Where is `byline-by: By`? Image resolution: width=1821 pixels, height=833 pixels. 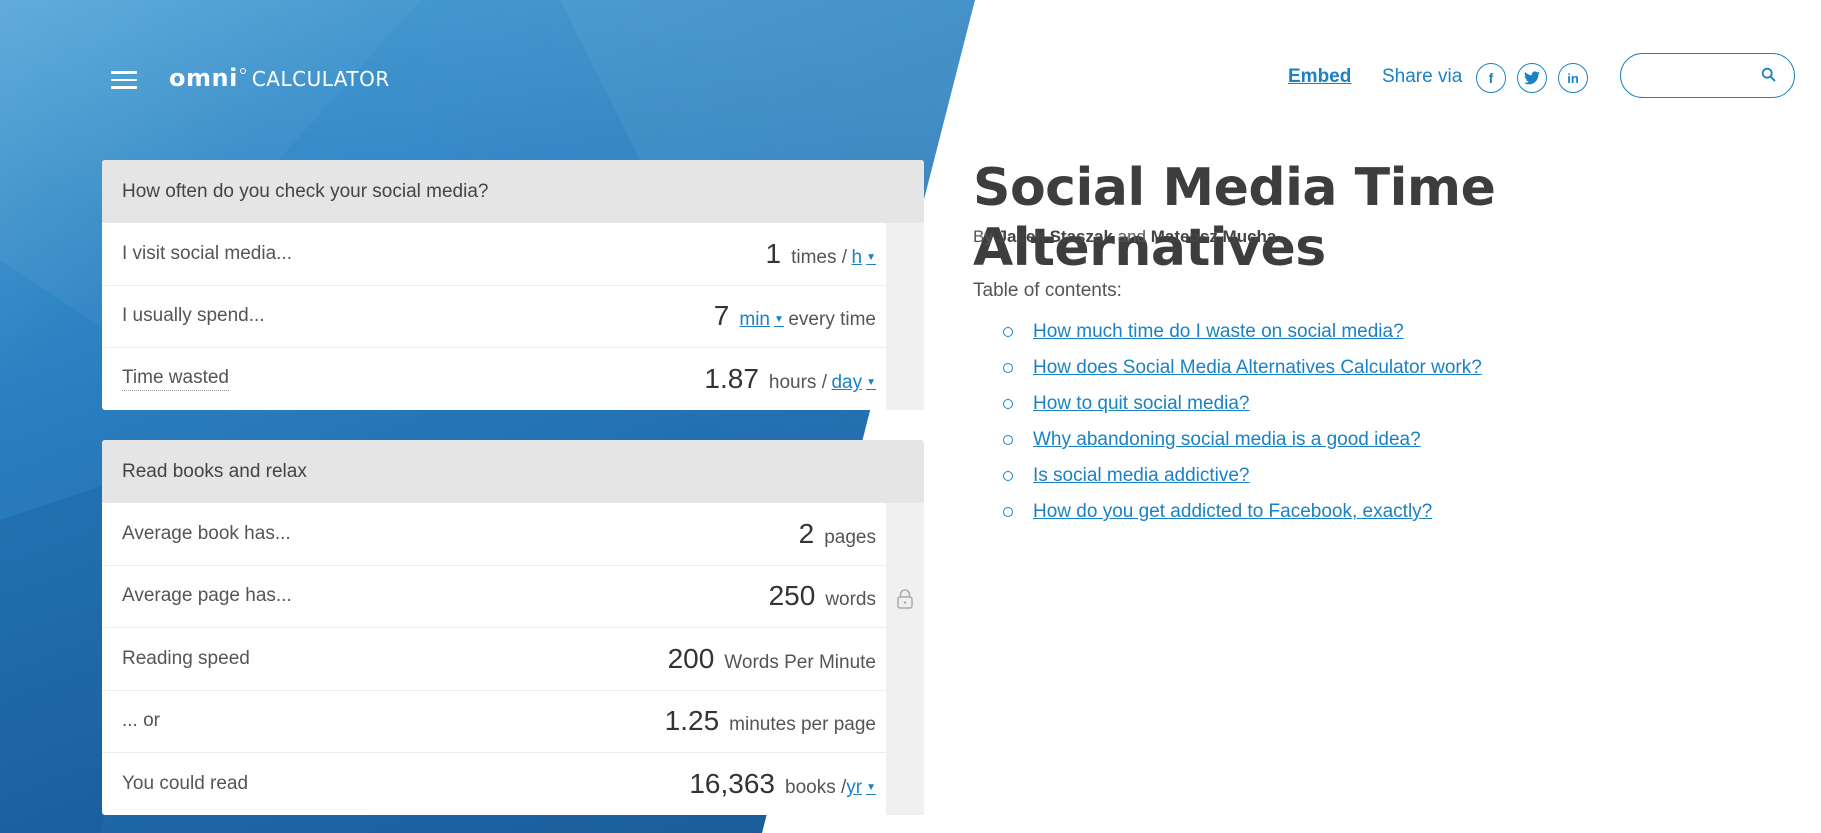
byline-by: By is located at coordinates (983, 236).